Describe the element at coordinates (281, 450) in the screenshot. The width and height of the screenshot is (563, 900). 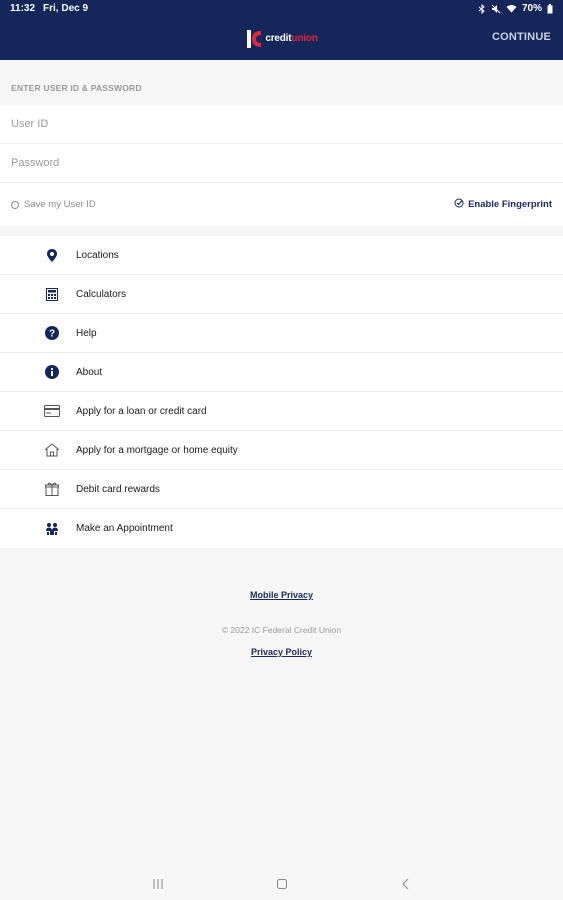
I see `menu-item-apply-mortgage: Apply for a mortgage or home equity` at that location.